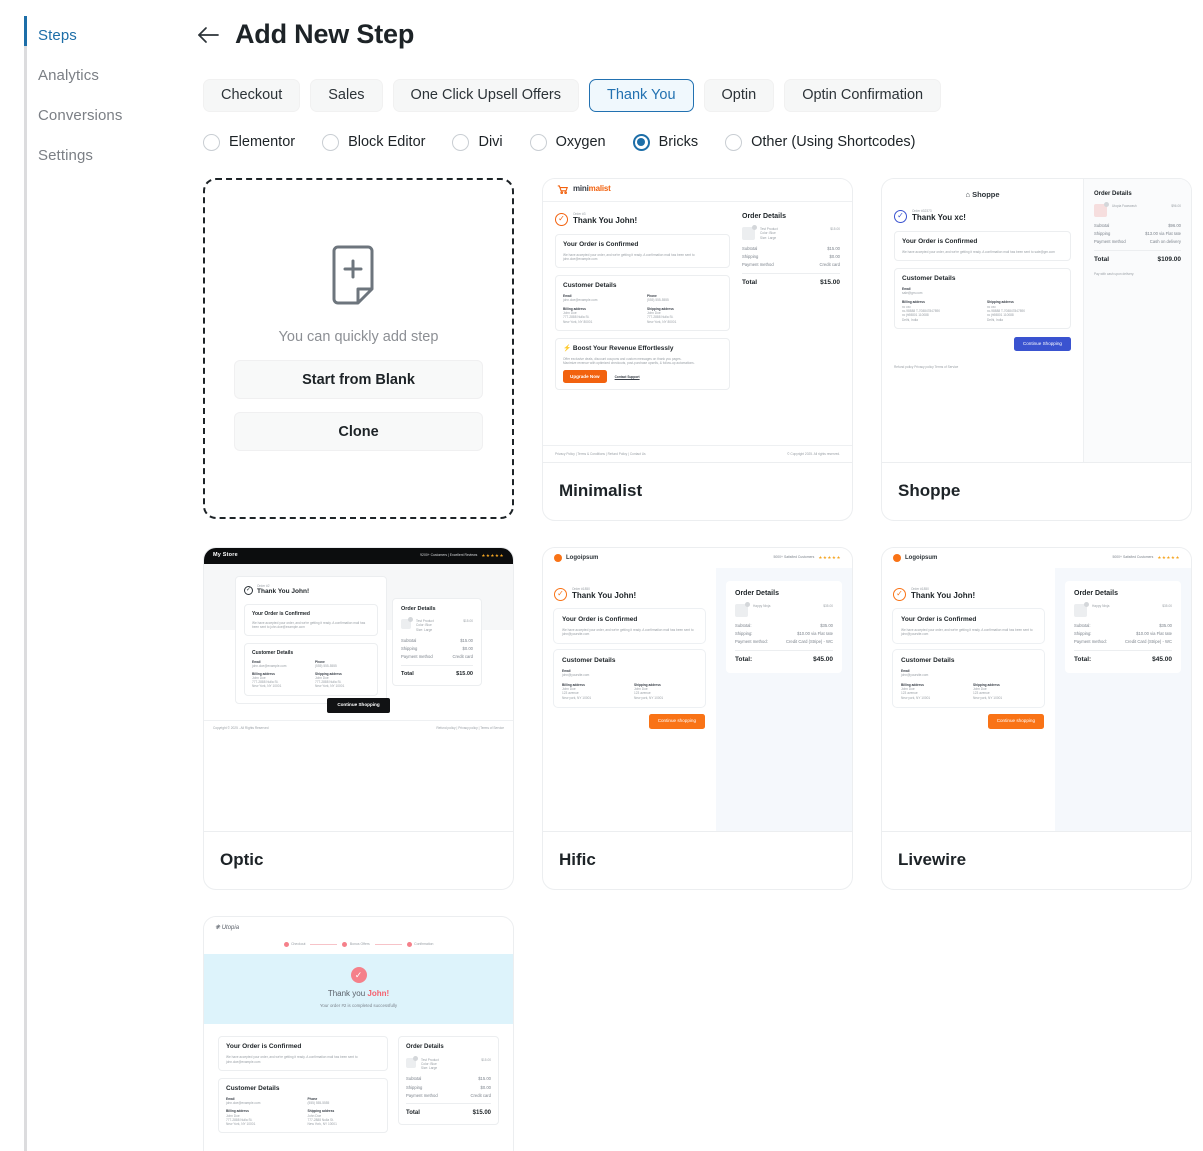 The height and width of the screenshot is (1151, 1203). I want to click on payment-method-value: Credit Card (Stripe) - WC, so click(809, 642).